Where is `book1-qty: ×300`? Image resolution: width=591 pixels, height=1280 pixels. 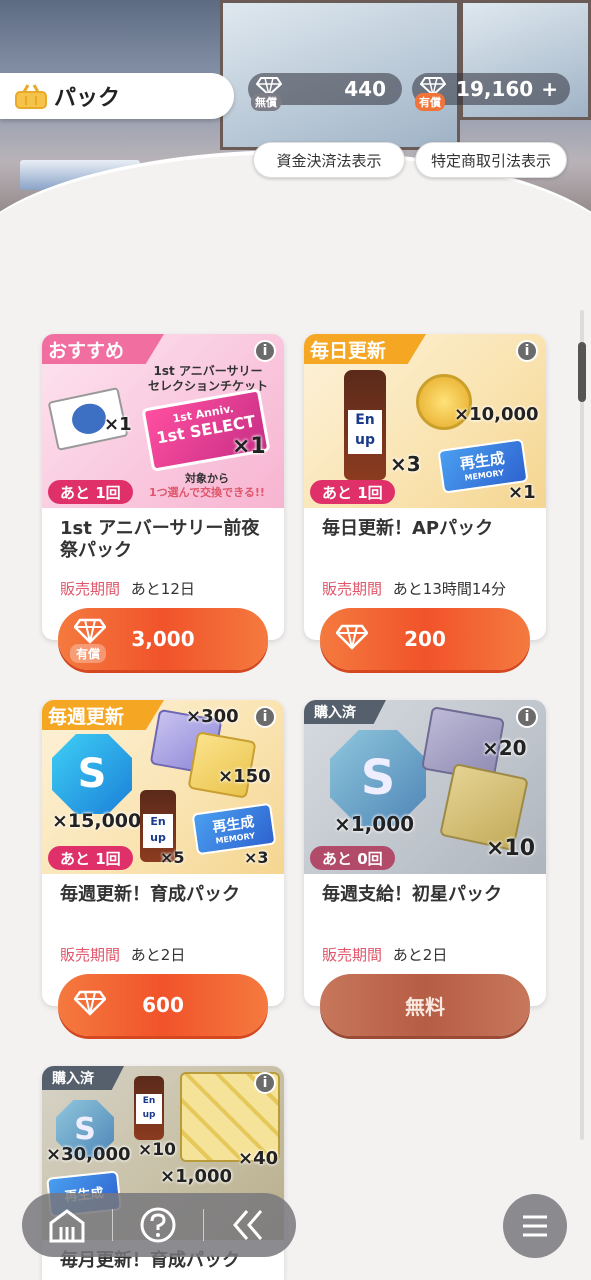 book1-qty: ×300 is located at coordinates (212, 716).